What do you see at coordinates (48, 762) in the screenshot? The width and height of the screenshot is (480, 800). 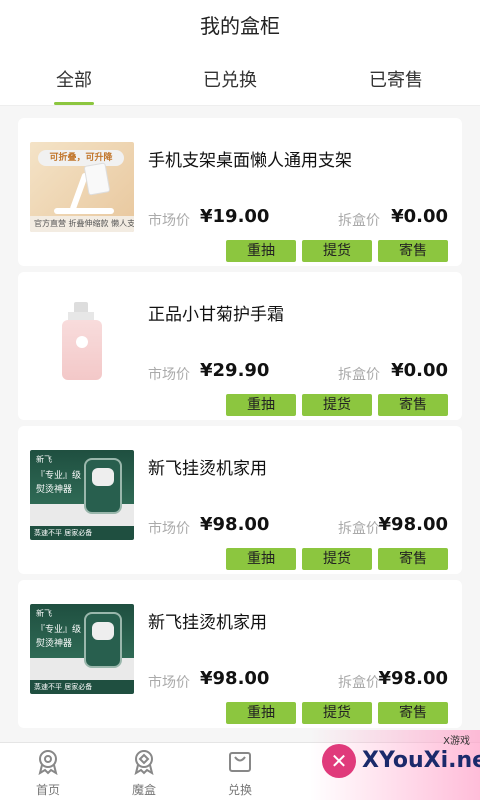 I see `home-medal-icon` at bounding box center [48, 762].